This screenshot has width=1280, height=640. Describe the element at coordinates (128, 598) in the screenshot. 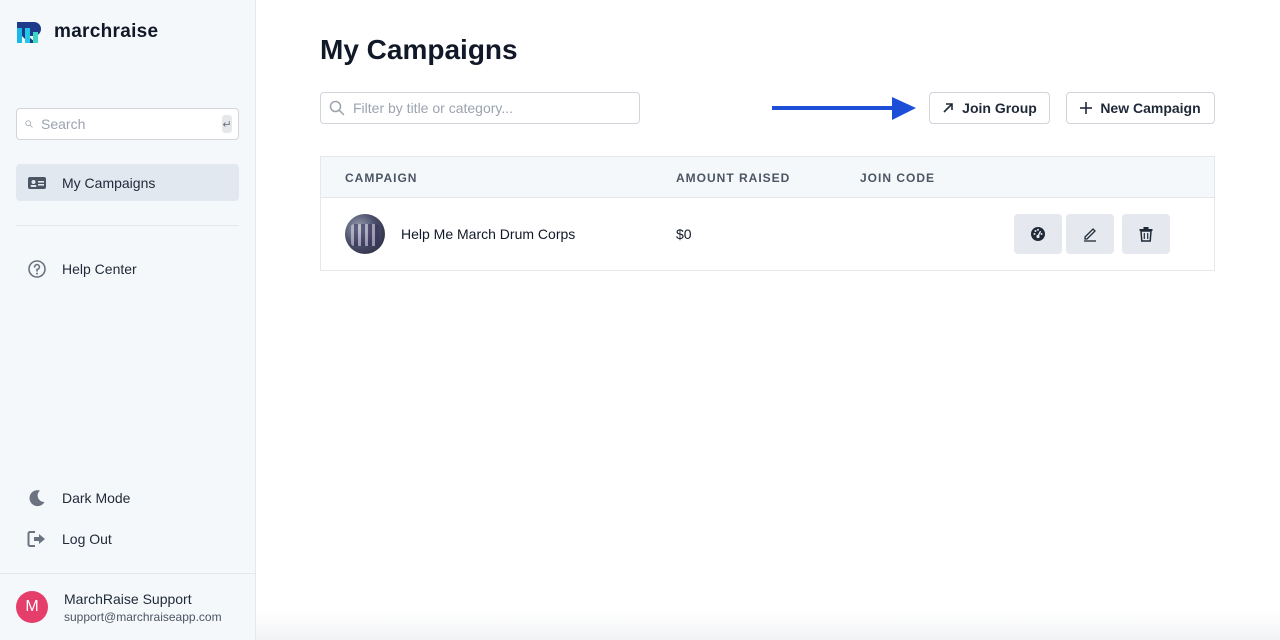

I see `user-name: MarchRaise Support` at that location.